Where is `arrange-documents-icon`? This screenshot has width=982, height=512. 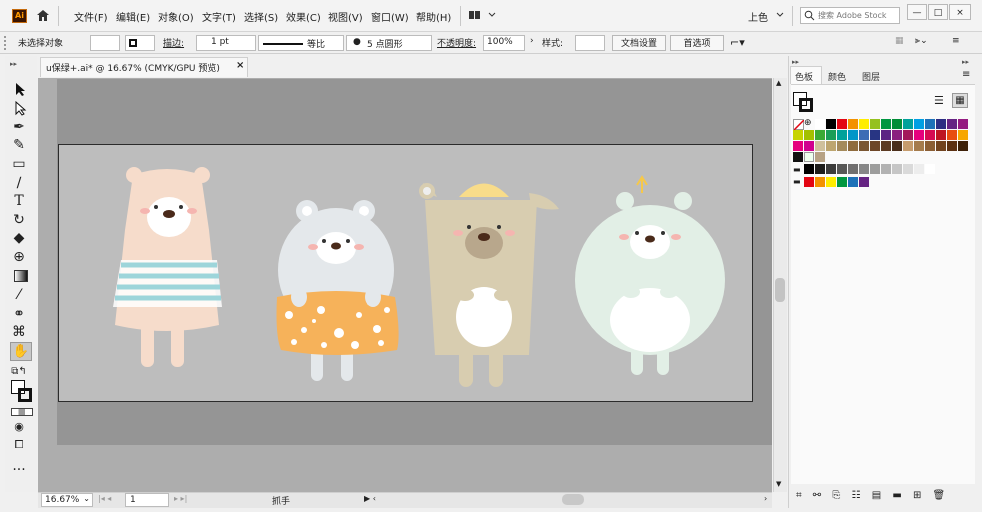
arrange-documents-icon is located at coordinates (484, 15).